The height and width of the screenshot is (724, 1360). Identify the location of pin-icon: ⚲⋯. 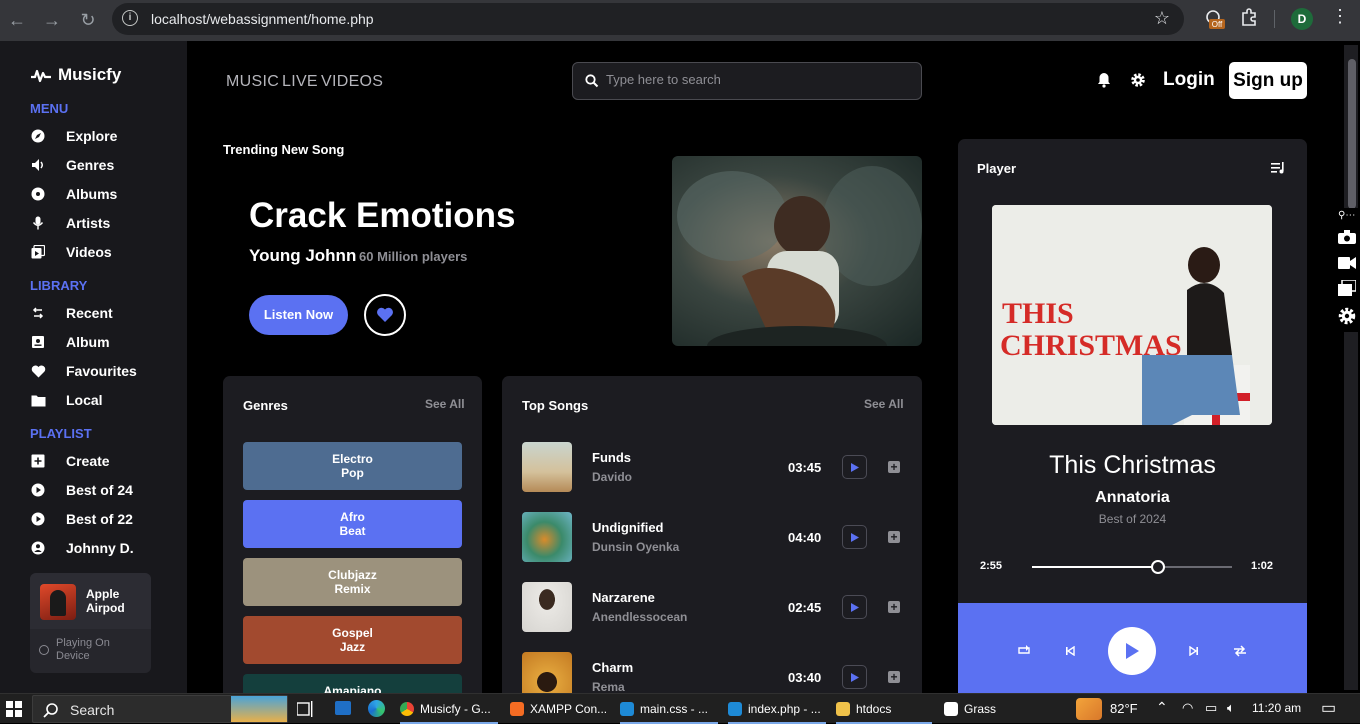
(1346, 215).